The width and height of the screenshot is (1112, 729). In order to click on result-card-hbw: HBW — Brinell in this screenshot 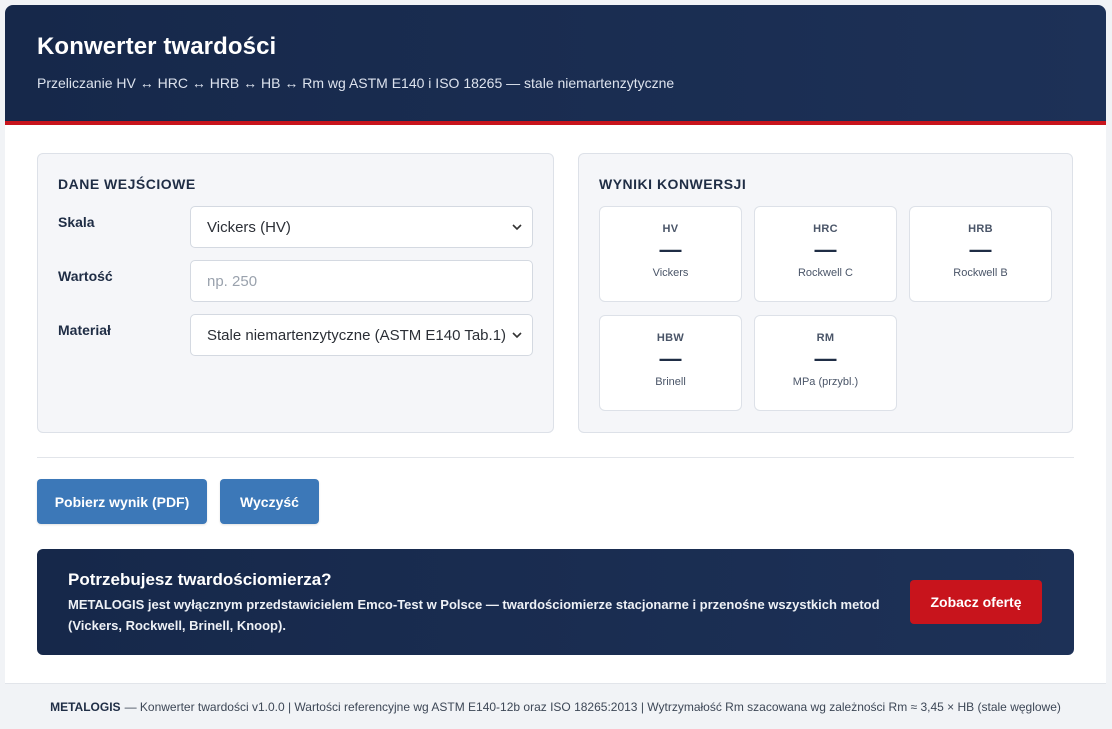, I will do `click(670, 363)`.